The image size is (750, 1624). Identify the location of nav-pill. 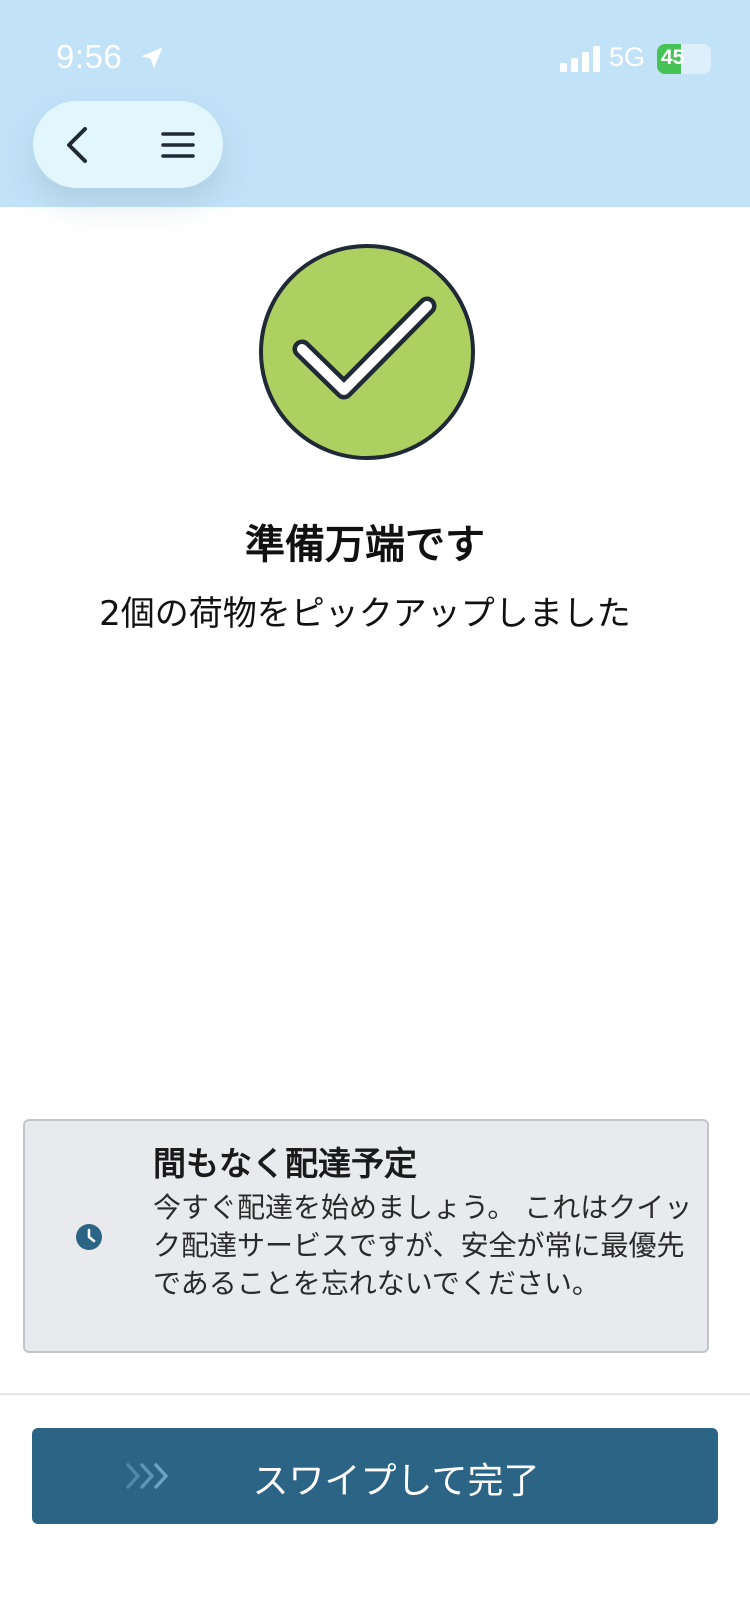
(128, 144).